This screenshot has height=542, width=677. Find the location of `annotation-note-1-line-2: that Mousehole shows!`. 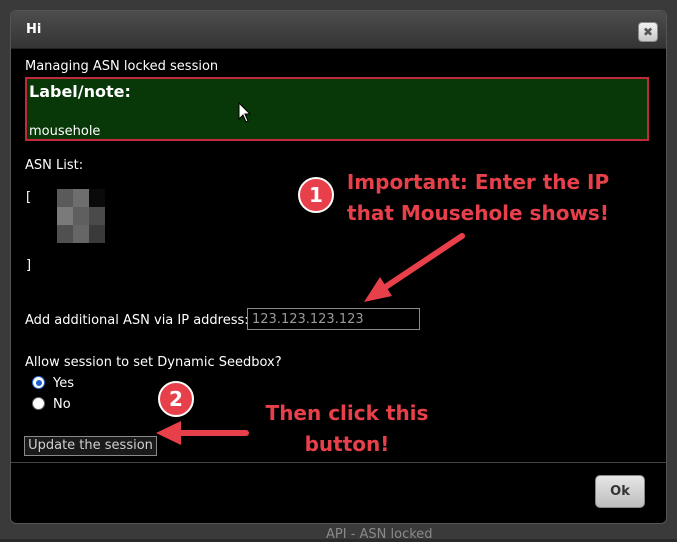

annotation-note-1-line-2: that Mousehole shows! is located at coordinates (478, 213).